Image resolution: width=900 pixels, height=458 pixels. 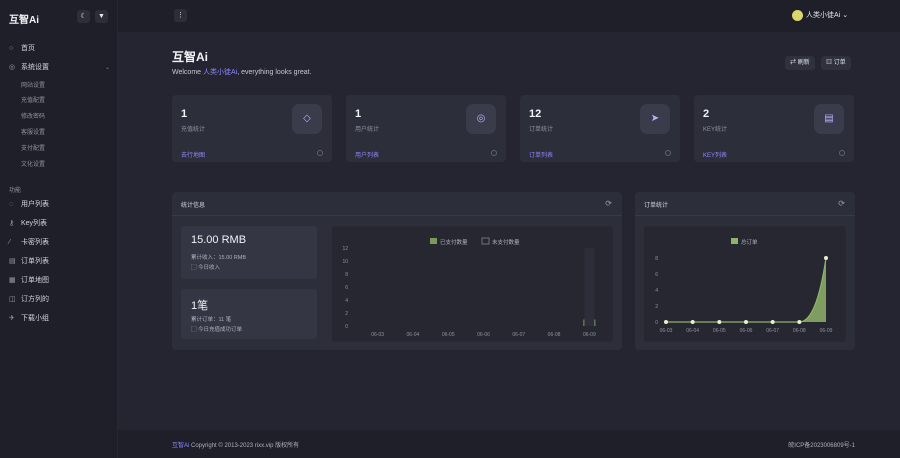 I want to click on orders-label: 订单, so click(x=839, y=63).